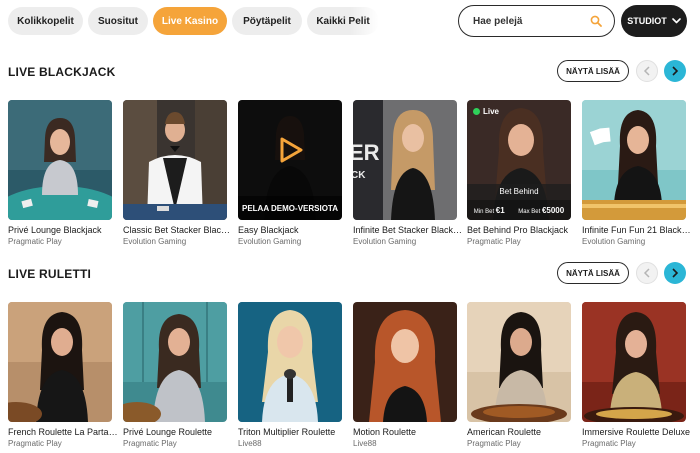 This screenshot has width=700, height=453. Describe the element at coordinates (267, 21) in the screenshot. I see `tab-poytapelit: Pöytäpelit` at that location.